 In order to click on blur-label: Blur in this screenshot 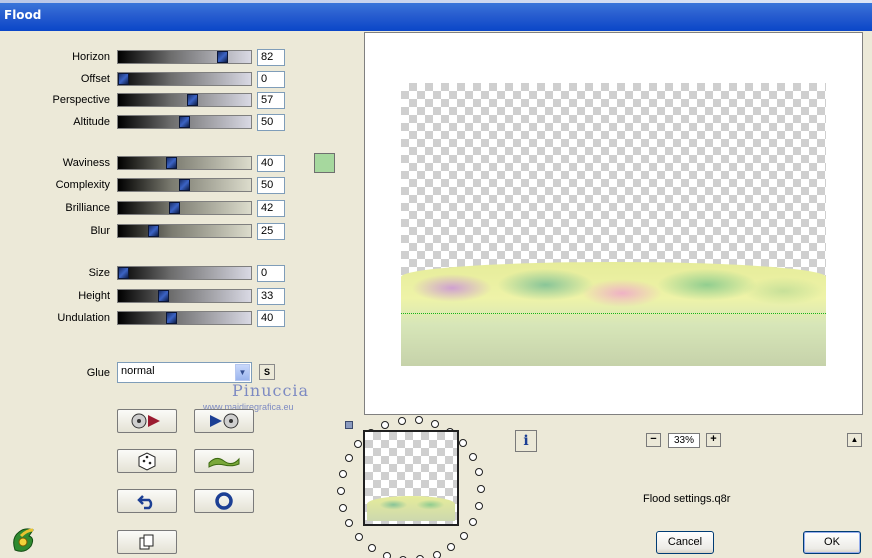, I will do `click(100, 231)`.